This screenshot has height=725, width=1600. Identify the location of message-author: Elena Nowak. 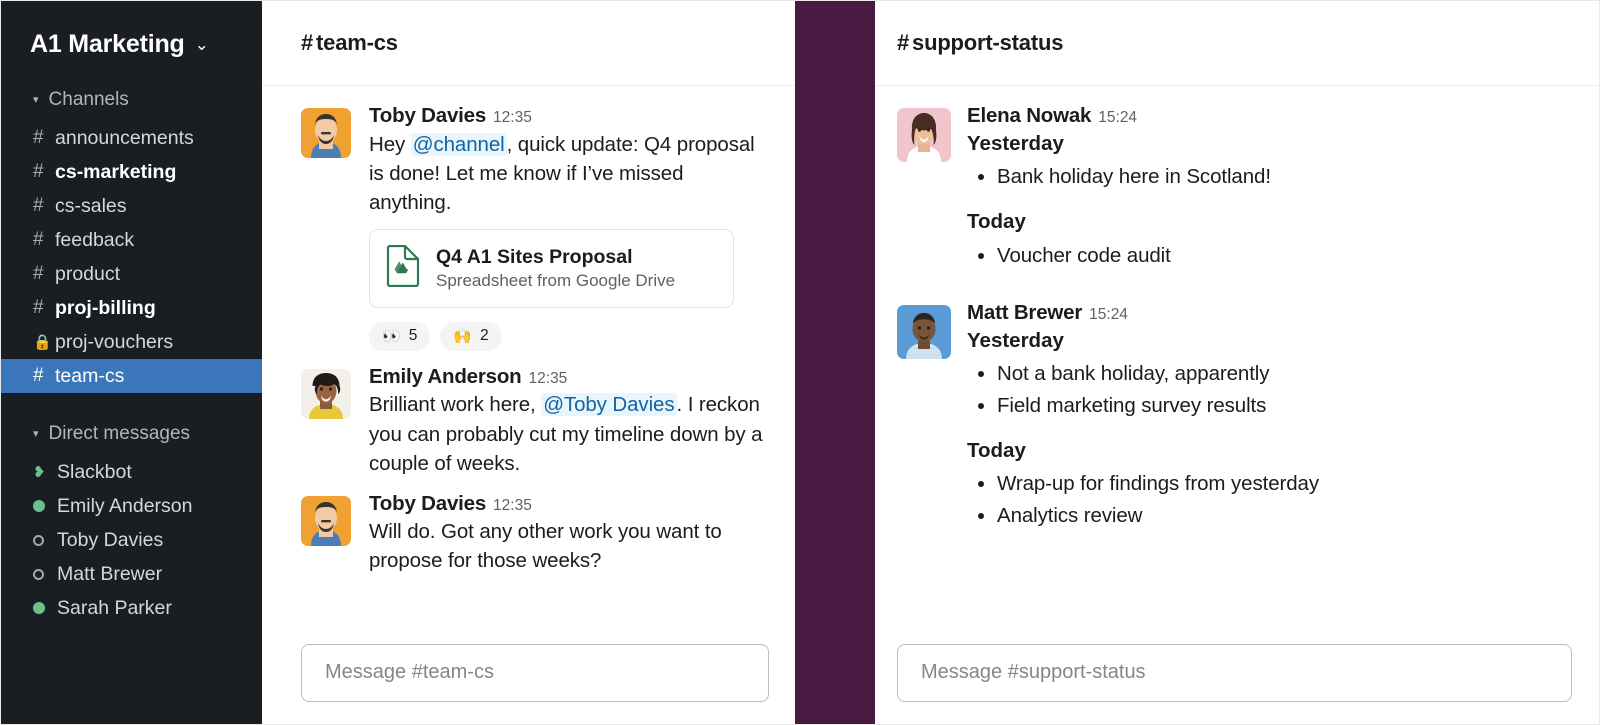
(1029, 115).